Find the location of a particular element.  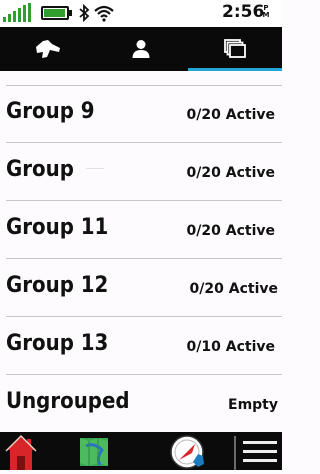

map-button is located at coordinates (94, 451).